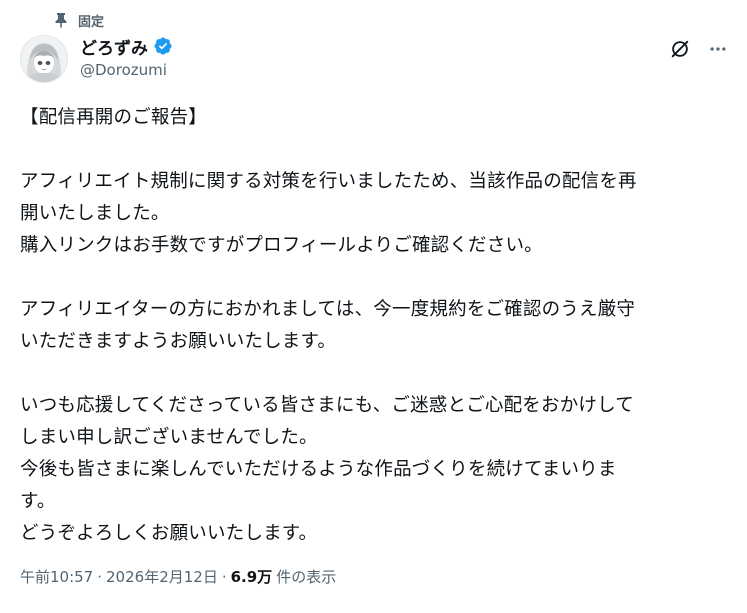  I want to click on pinned-label: 固定, so click(91, 22).